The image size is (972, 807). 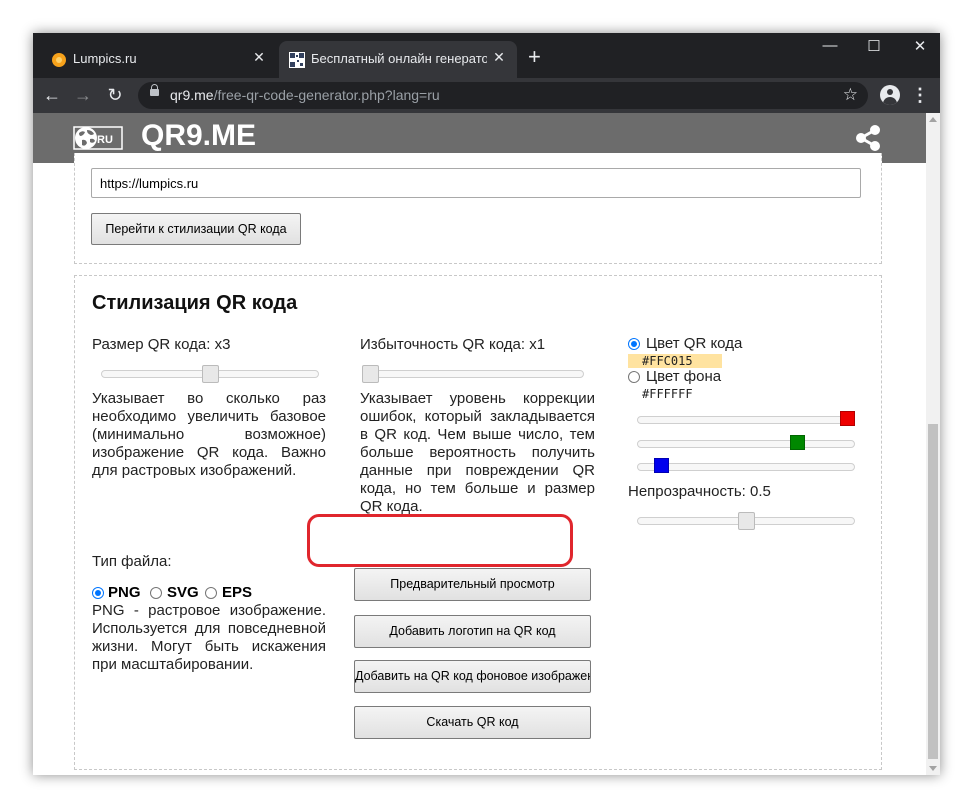 What do you see at coordinates (933, 591) in the screenshot?
I see `scrollbar-thumb` at bounding box center [933, 591].